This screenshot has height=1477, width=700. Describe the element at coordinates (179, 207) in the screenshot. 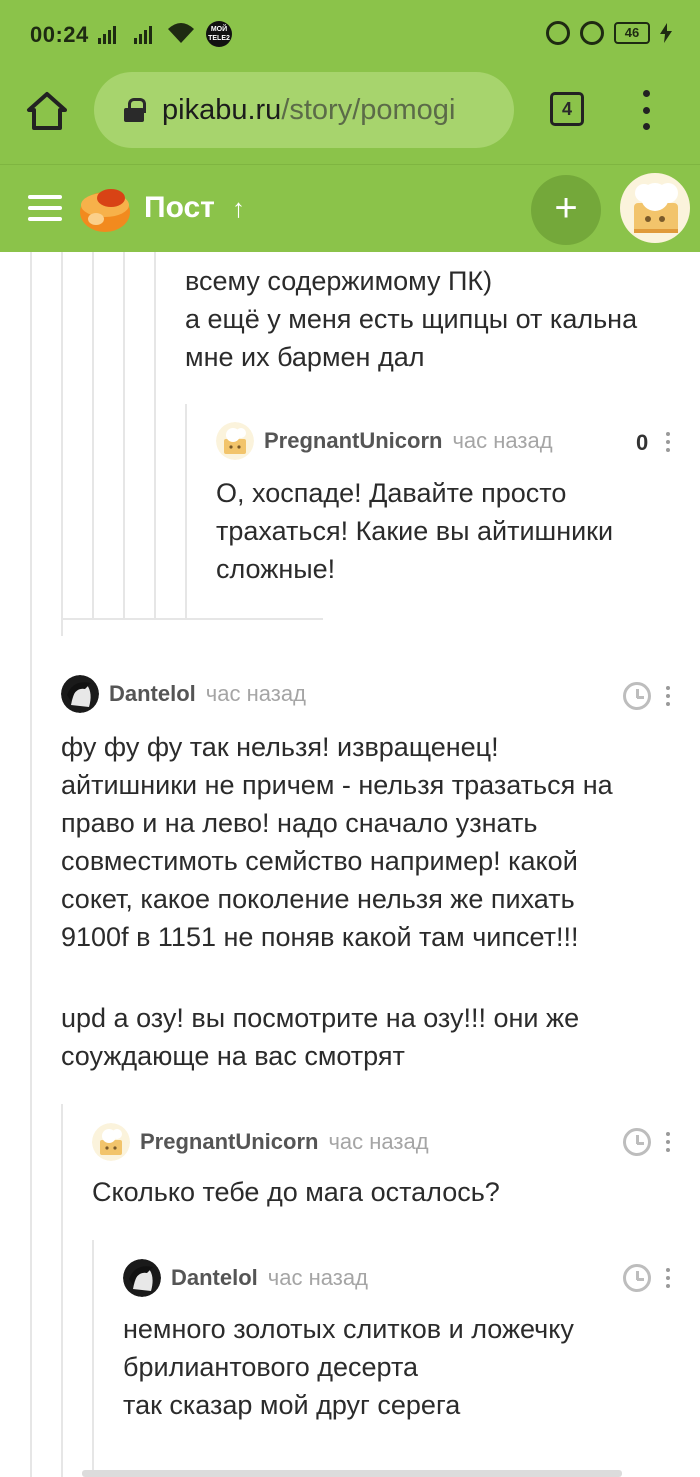

I see `page-title: Пост` at that location.